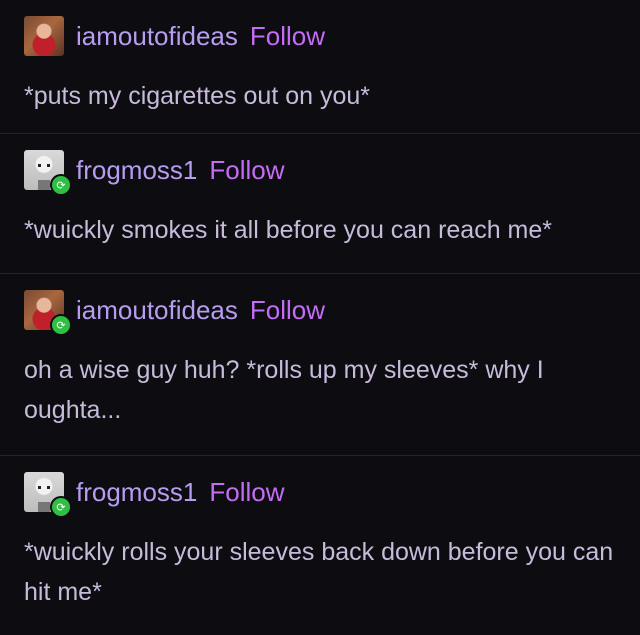 The width and height of the screenshot is (640, 635). I want to click on post-header: iamoutofideas Follow, so click(324, 36).